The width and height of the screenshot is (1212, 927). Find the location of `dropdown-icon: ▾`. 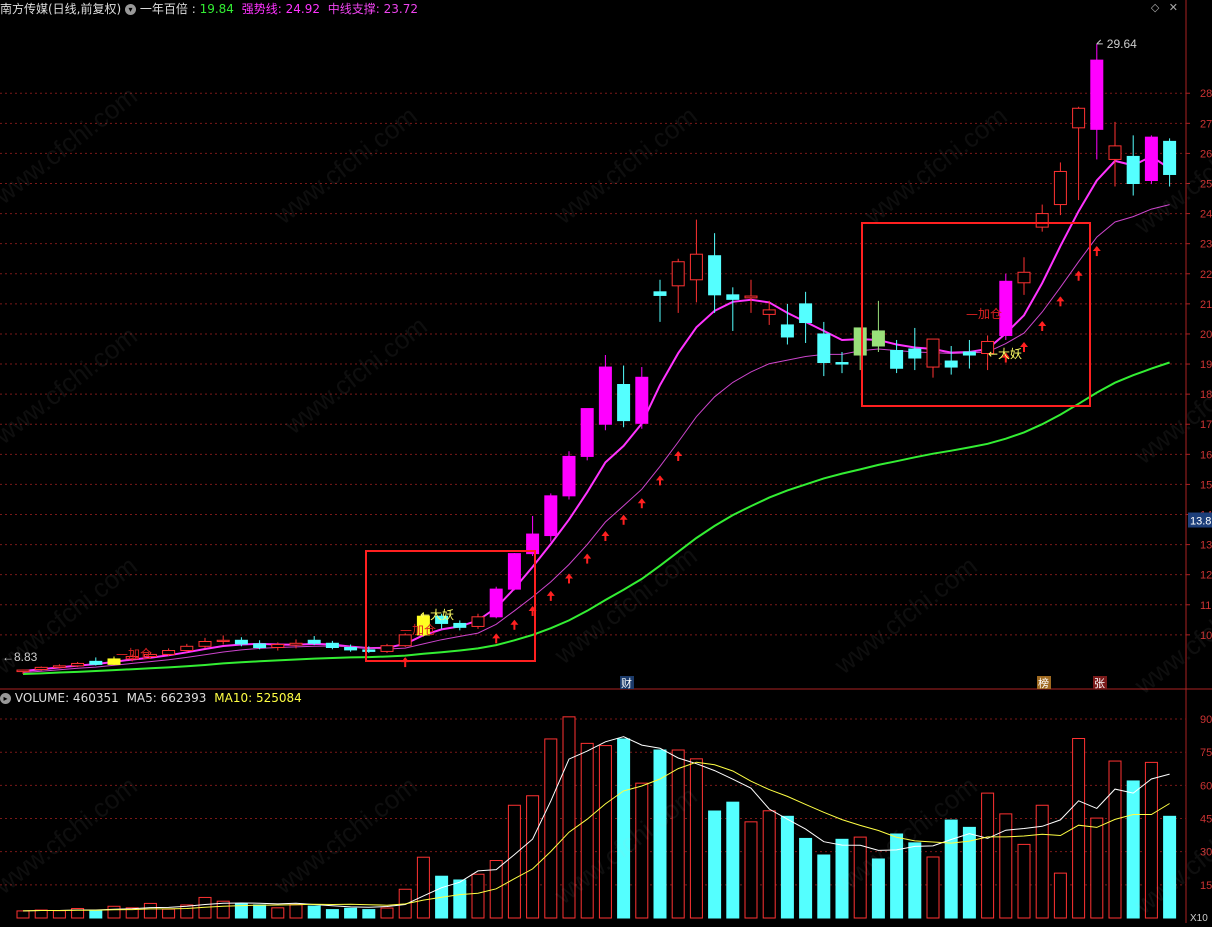

dropdown-icon: ▾ is located at coordinates (131, 9).